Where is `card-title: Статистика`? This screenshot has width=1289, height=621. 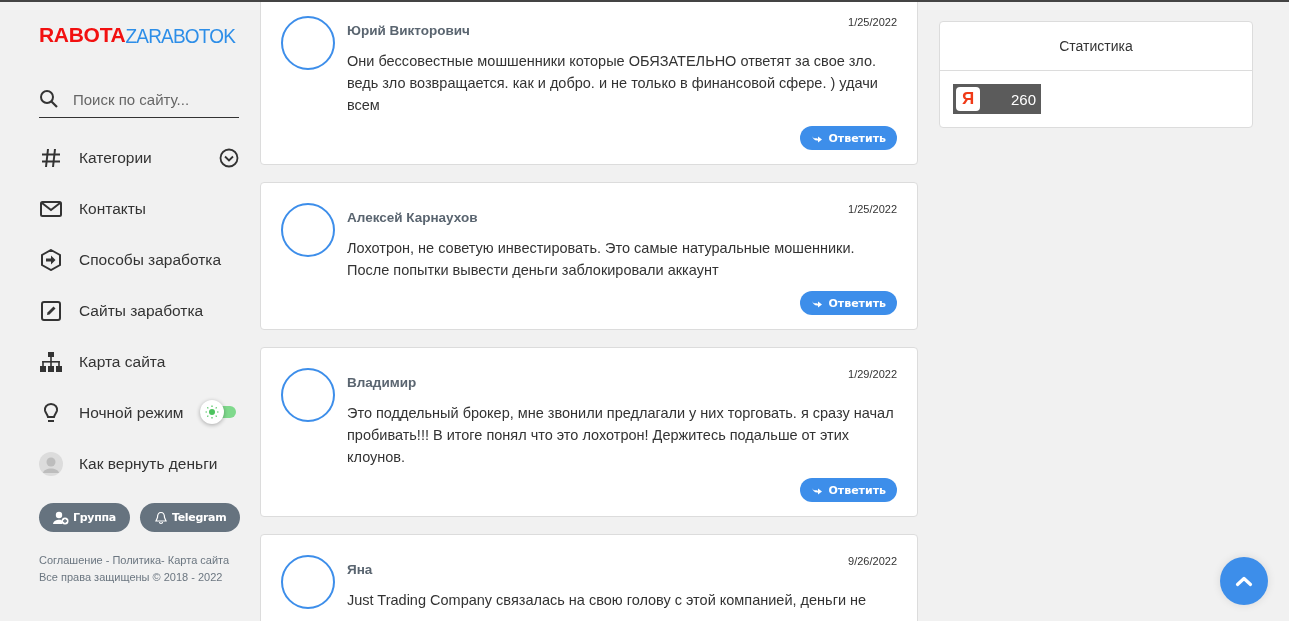 card-title: Статистика is located at coordinates (1096, 46).